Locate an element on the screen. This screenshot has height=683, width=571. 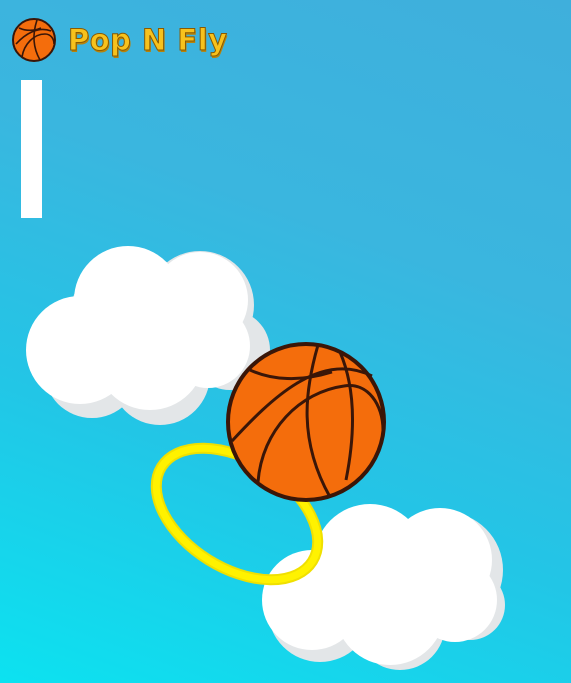
game-header: Pop N Fly is located at coordinates (119, 40).